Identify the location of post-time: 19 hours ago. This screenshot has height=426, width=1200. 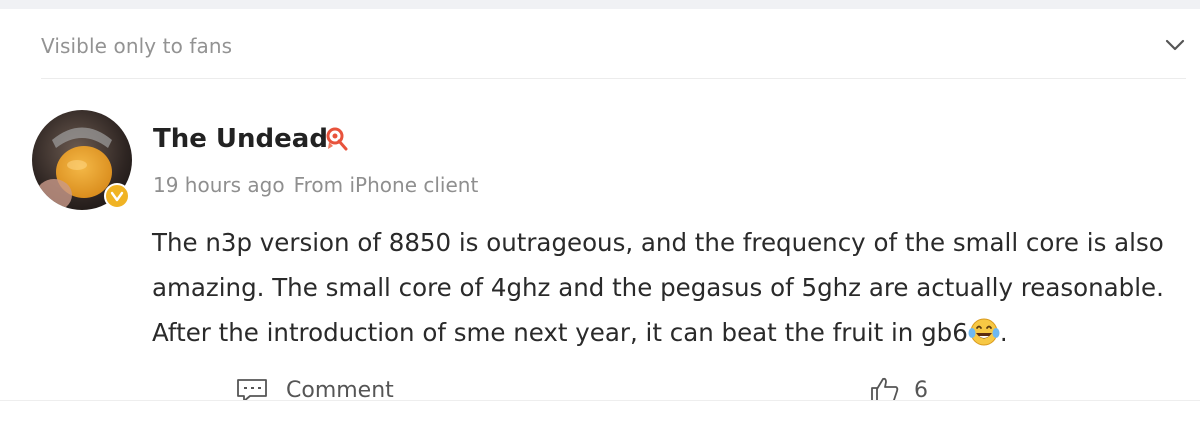
(219, 185).